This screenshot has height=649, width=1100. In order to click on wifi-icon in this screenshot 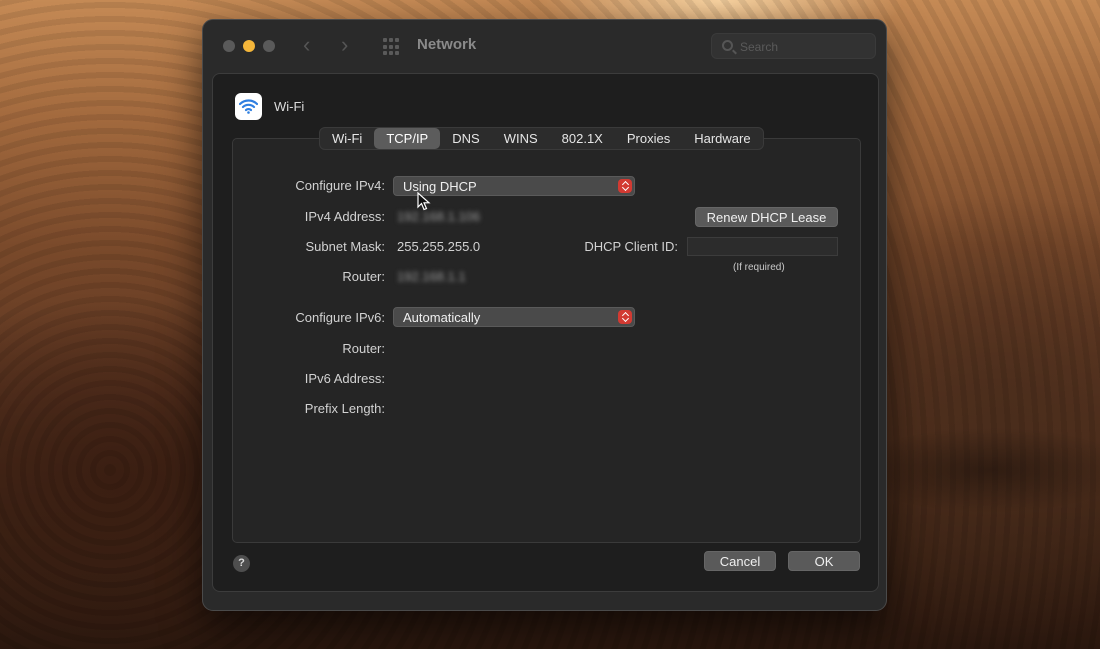, I will do `click(248, 106)`.